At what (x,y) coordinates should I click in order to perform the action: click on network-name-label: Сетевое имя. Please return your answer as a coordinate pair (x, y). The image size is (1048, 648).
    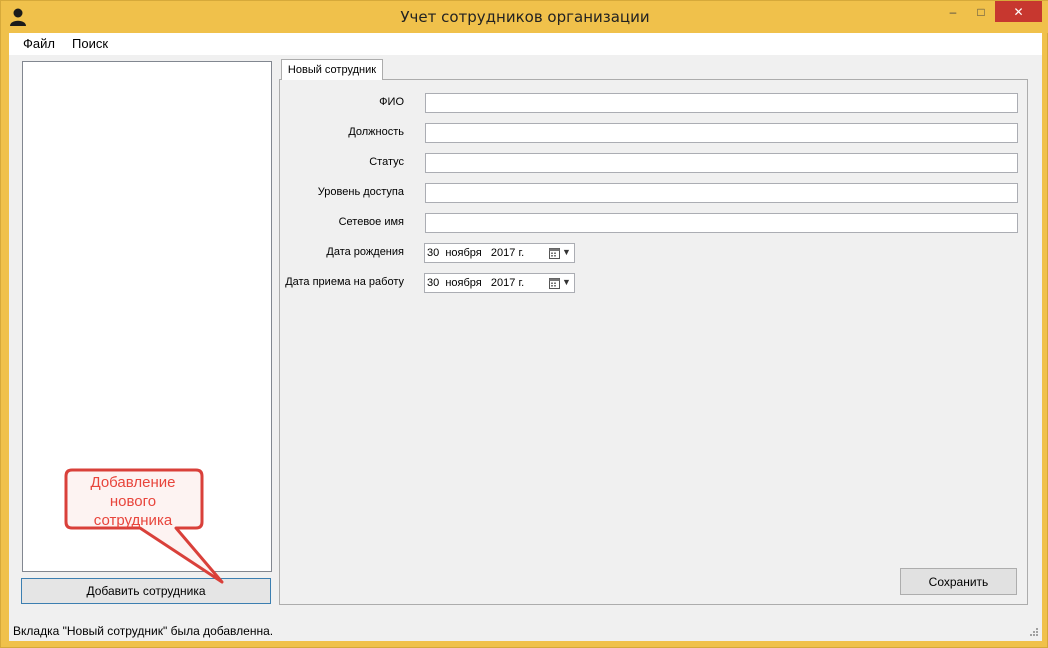
    Looking at the image, I should click on (371, 222).